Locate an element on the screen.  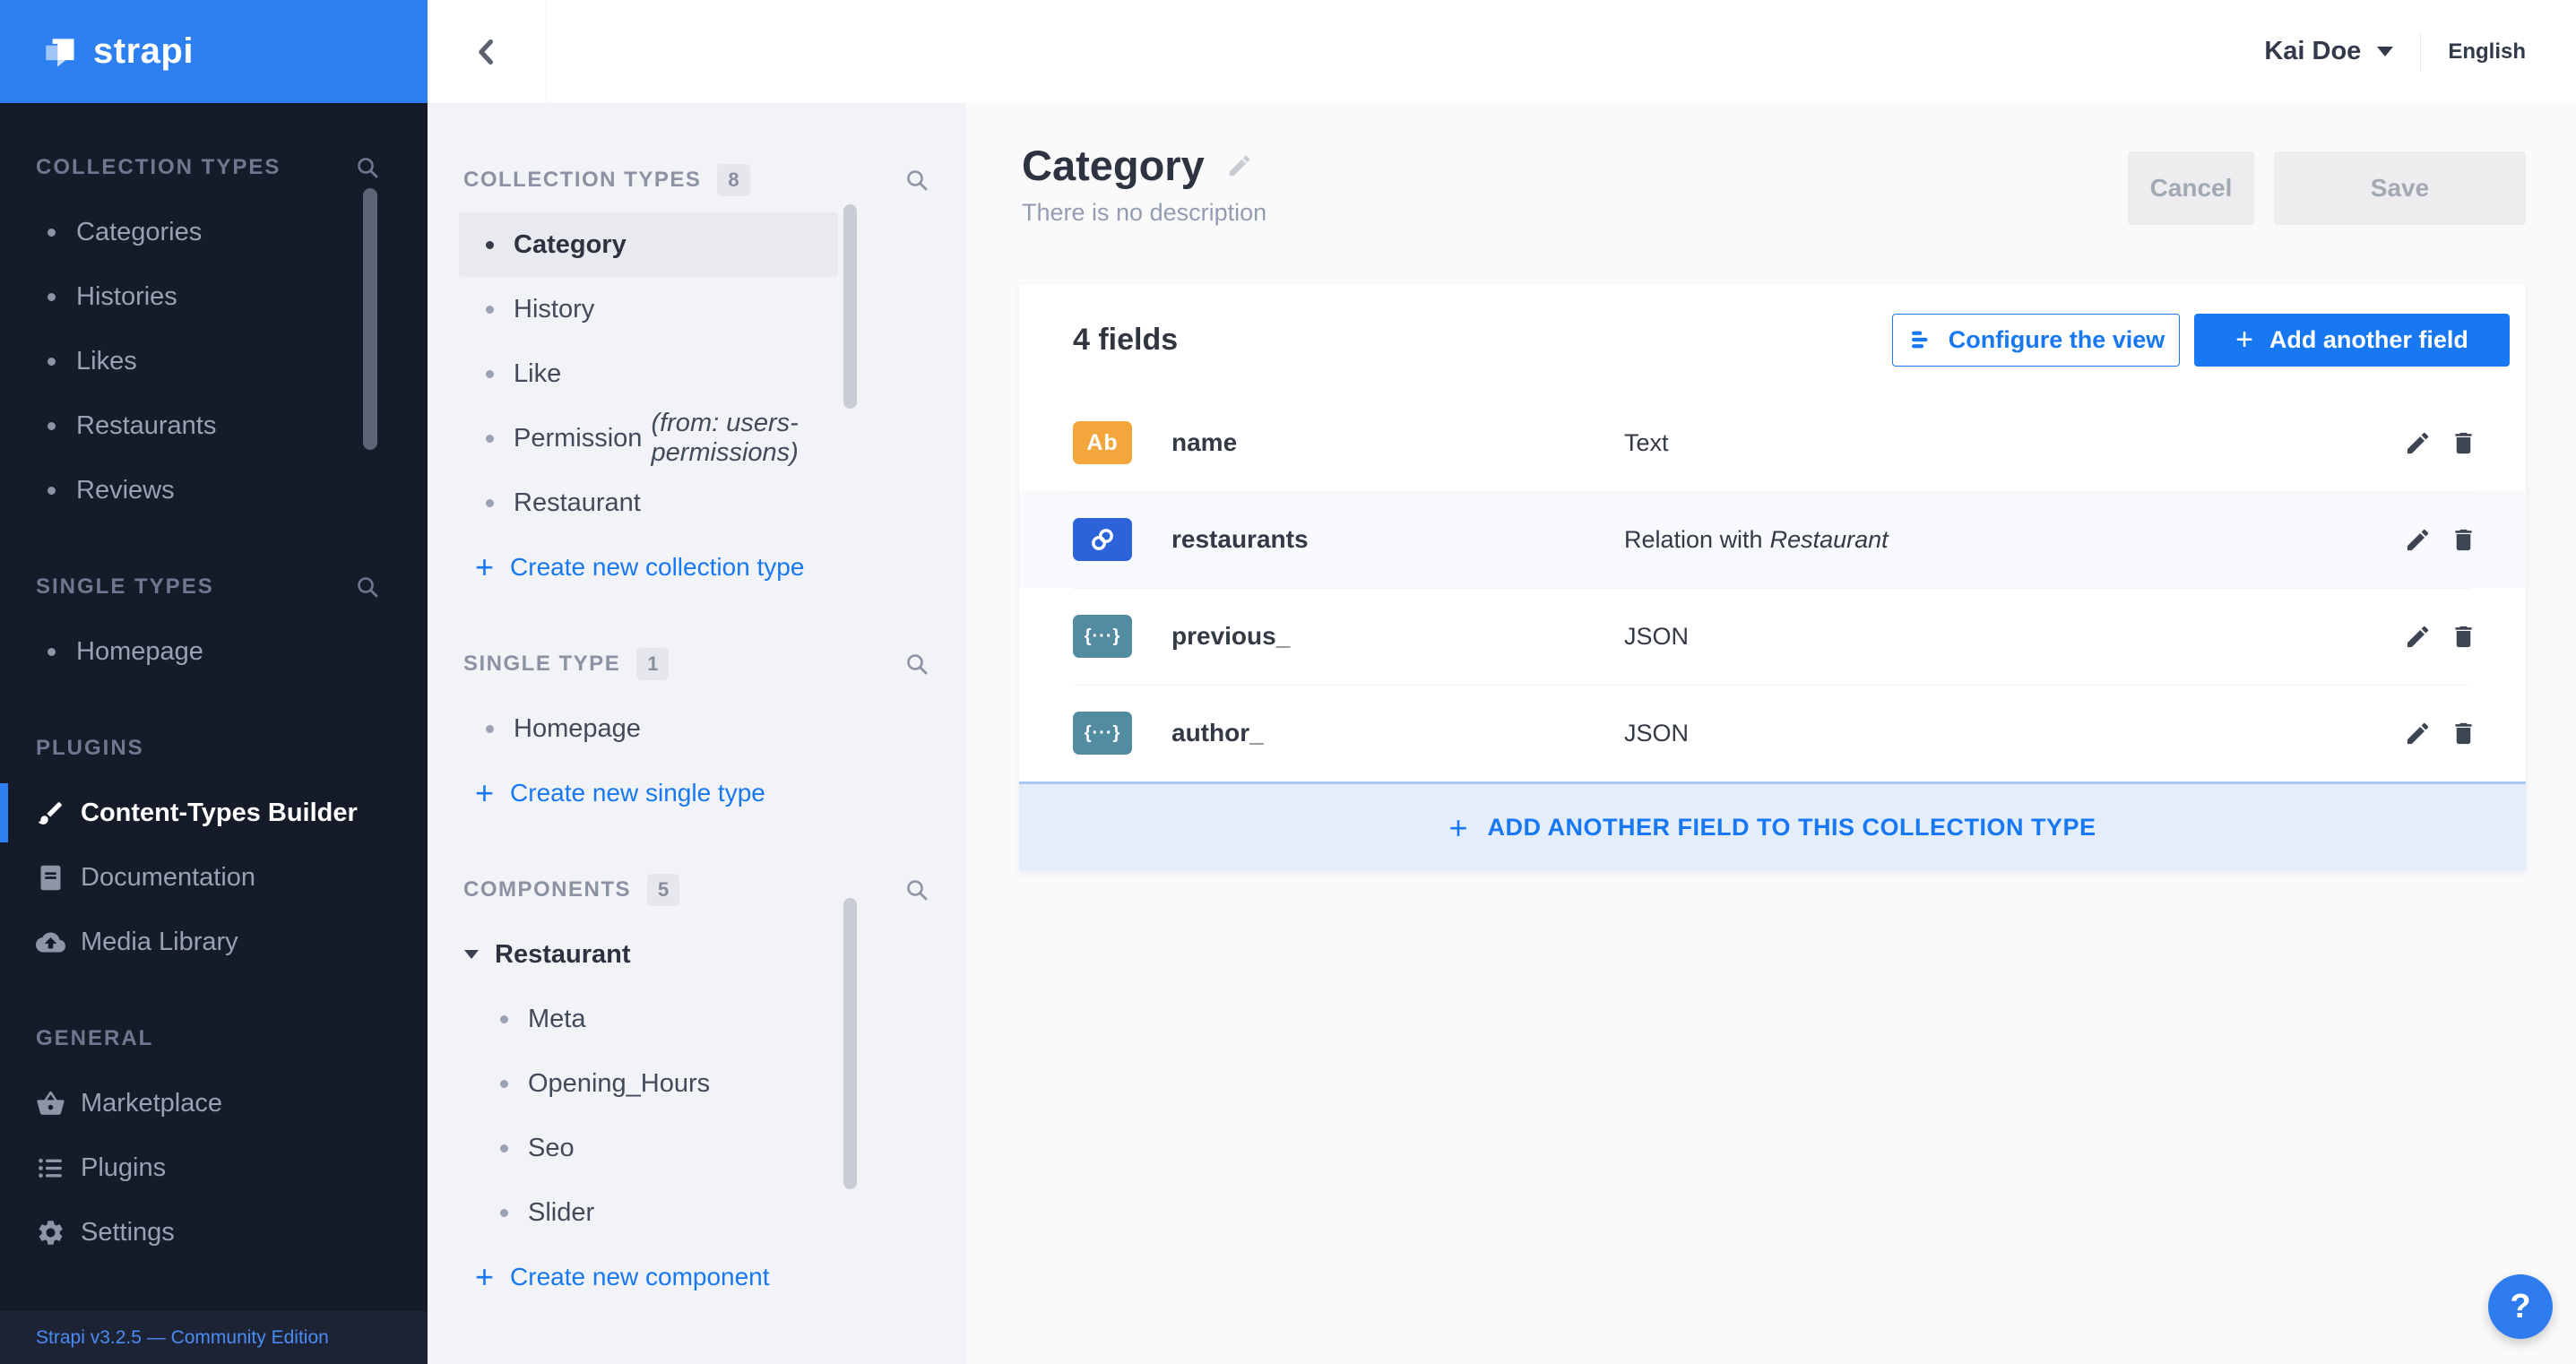
page-title: Category is located at coordinates (1113, 165).